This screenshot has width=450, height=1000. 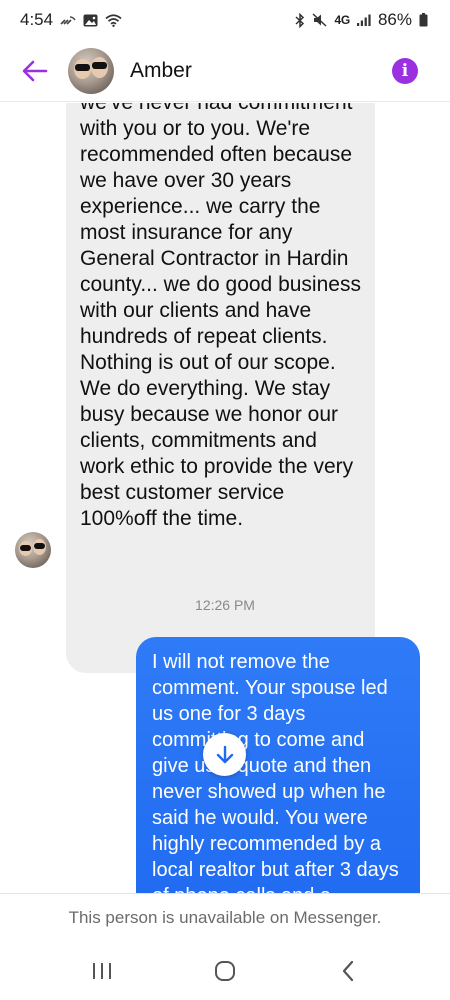 I want to click on contact-name: Amber, so click(x=161, y=71).